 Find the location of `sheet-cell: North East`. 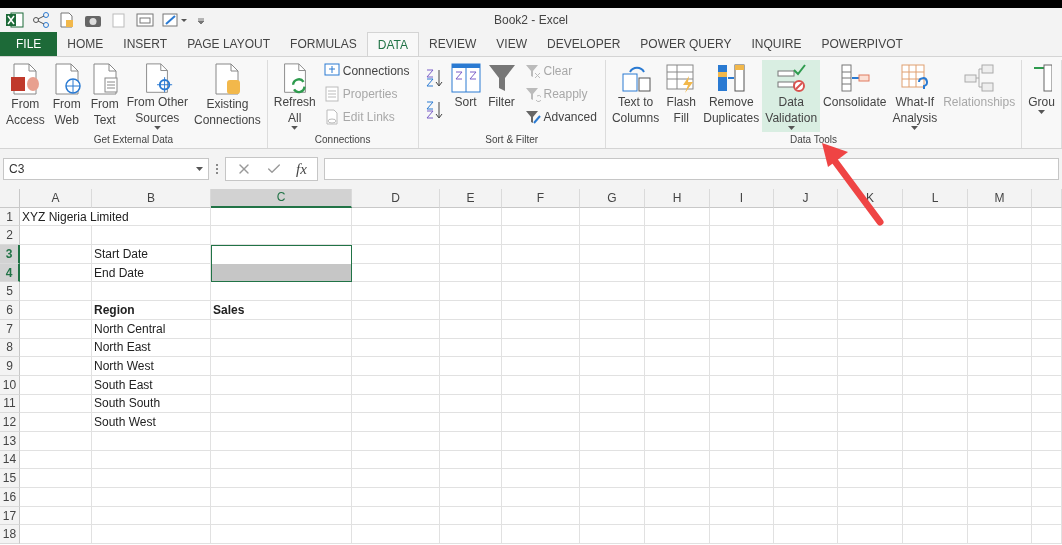

sheet-cell: North East is located at coordinates (151, 348).